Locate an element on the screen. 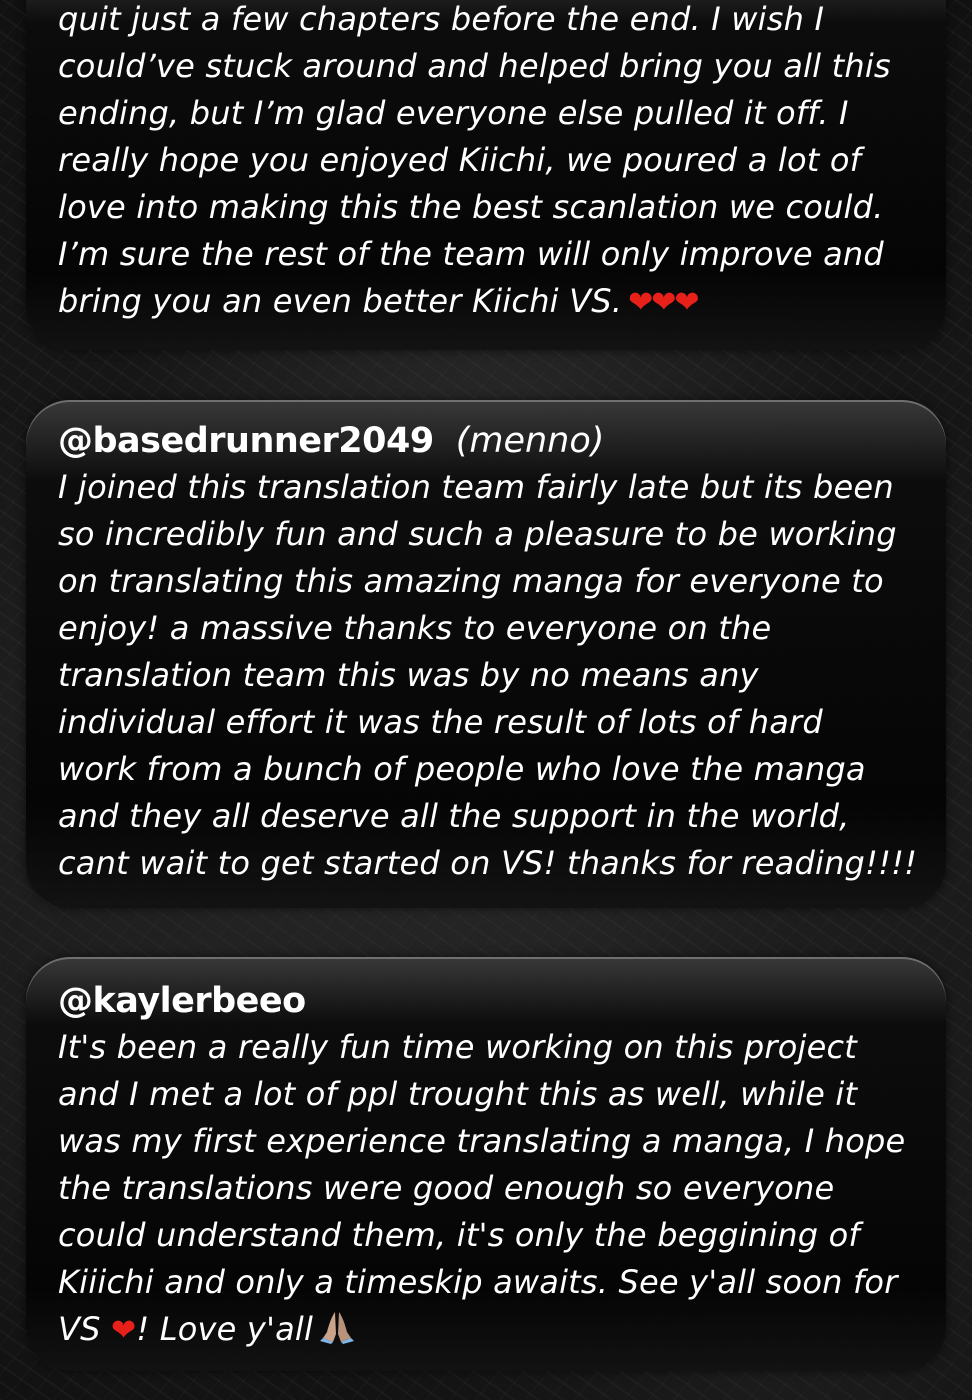 The height and width of the screenshot is (1400, 972). author-line: @basedrunner2049 (menno) is located at coordinates (488, 442).